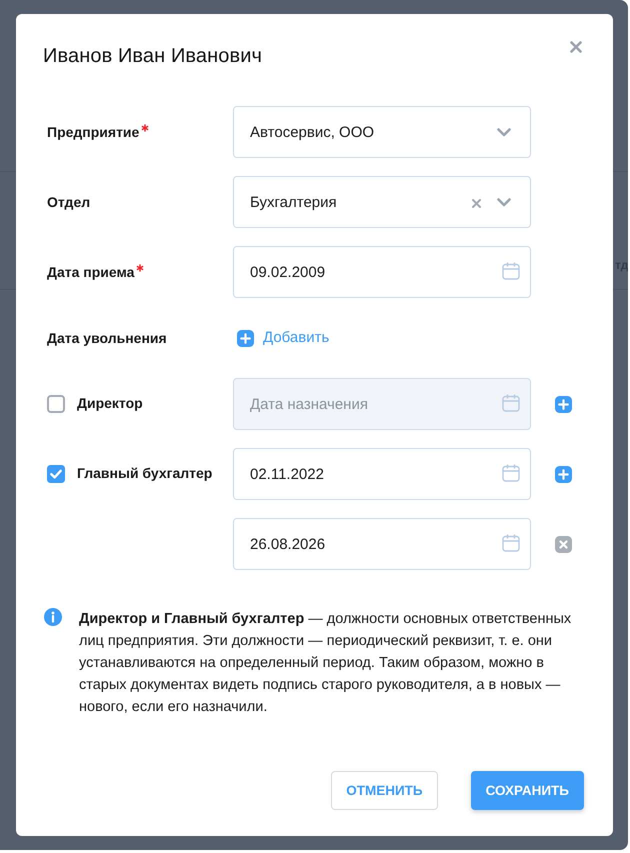 This screenshot has height=853, width=630. I want to click on field-label: Предприятие, so click(93, 132).